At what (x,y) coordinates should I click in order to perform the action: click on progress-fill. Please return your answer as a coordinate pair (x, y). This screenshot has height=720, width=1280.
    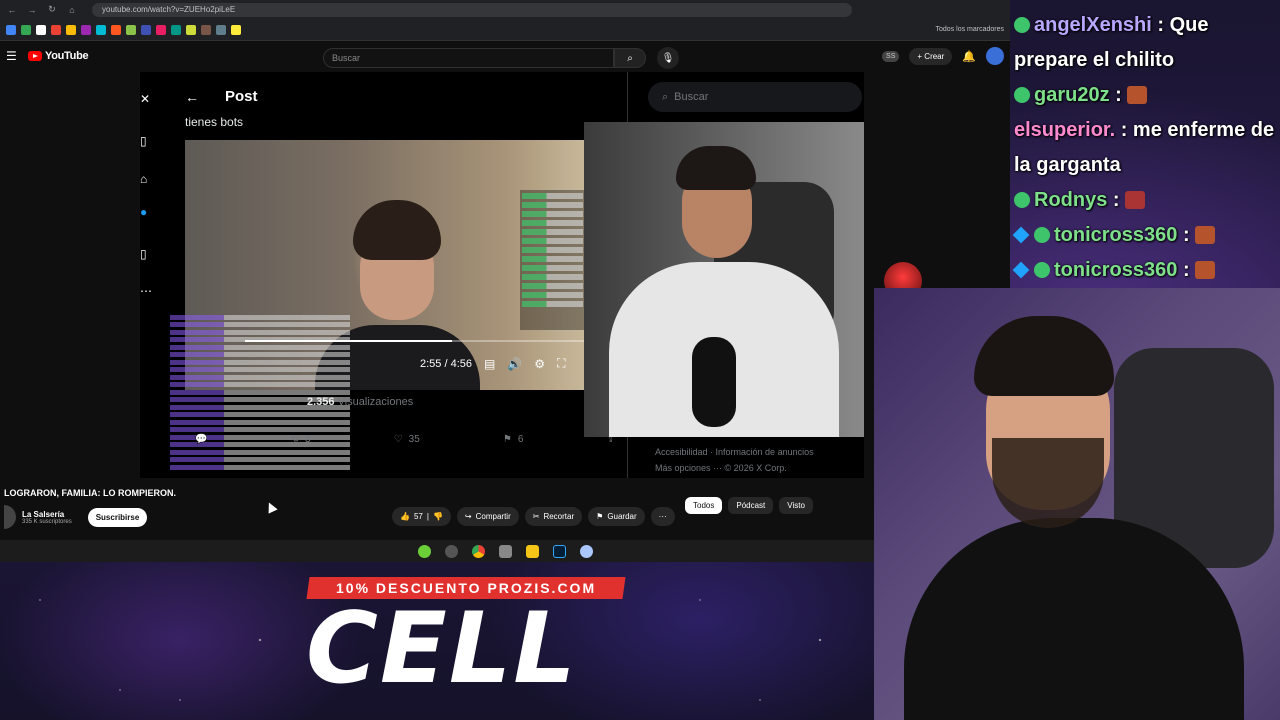
    Looking at the image, I should click on (348, 341).